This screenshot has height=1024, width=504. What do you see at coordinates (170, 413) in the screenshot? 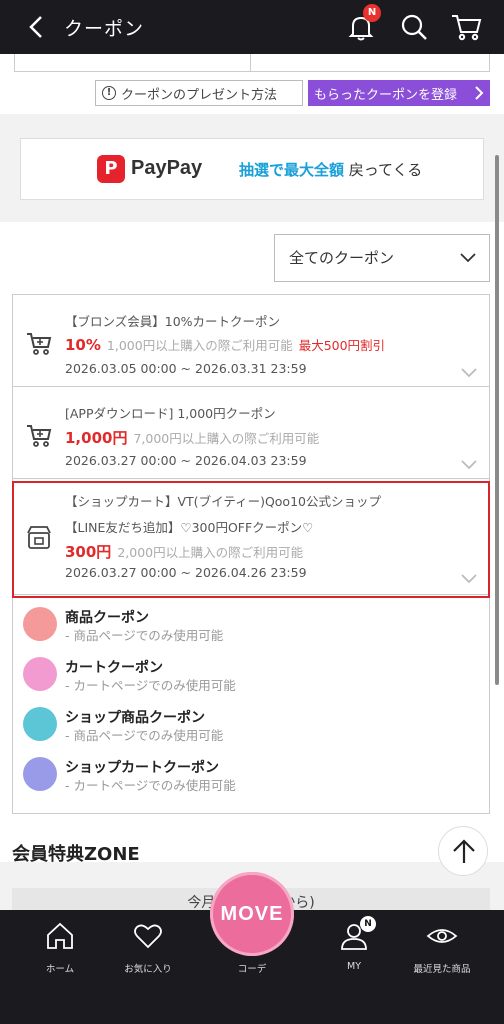
I see `coupon-name: [APPダウンロード] 1,000円クーポン` at bounding box center [170, 413].